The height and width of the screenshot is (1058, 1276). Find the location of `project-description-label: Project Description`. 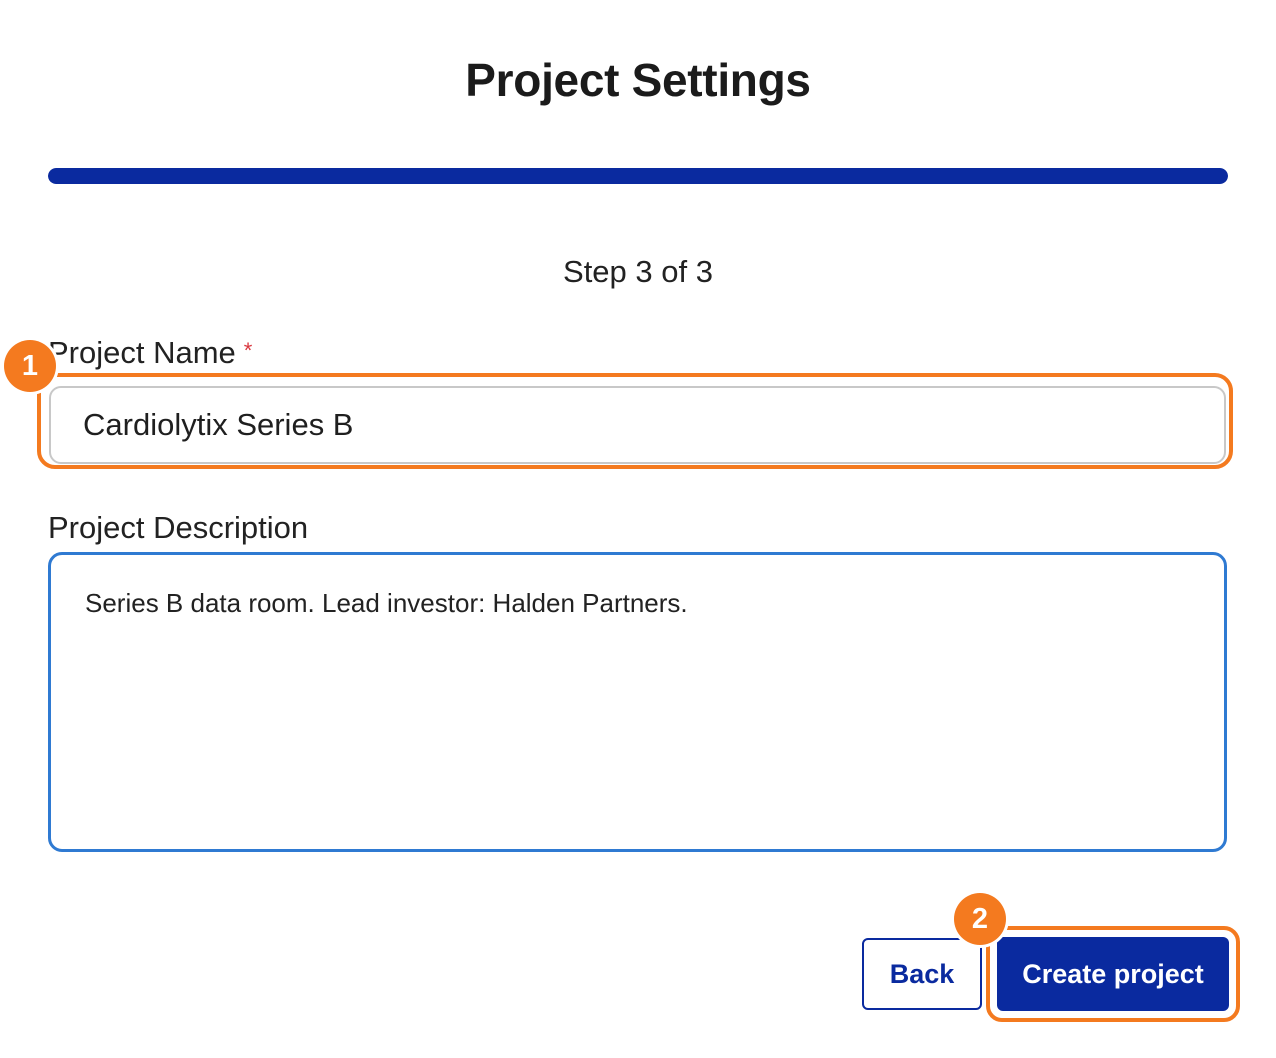

project-description-label: Project Description is located at coordinates (178, 527).